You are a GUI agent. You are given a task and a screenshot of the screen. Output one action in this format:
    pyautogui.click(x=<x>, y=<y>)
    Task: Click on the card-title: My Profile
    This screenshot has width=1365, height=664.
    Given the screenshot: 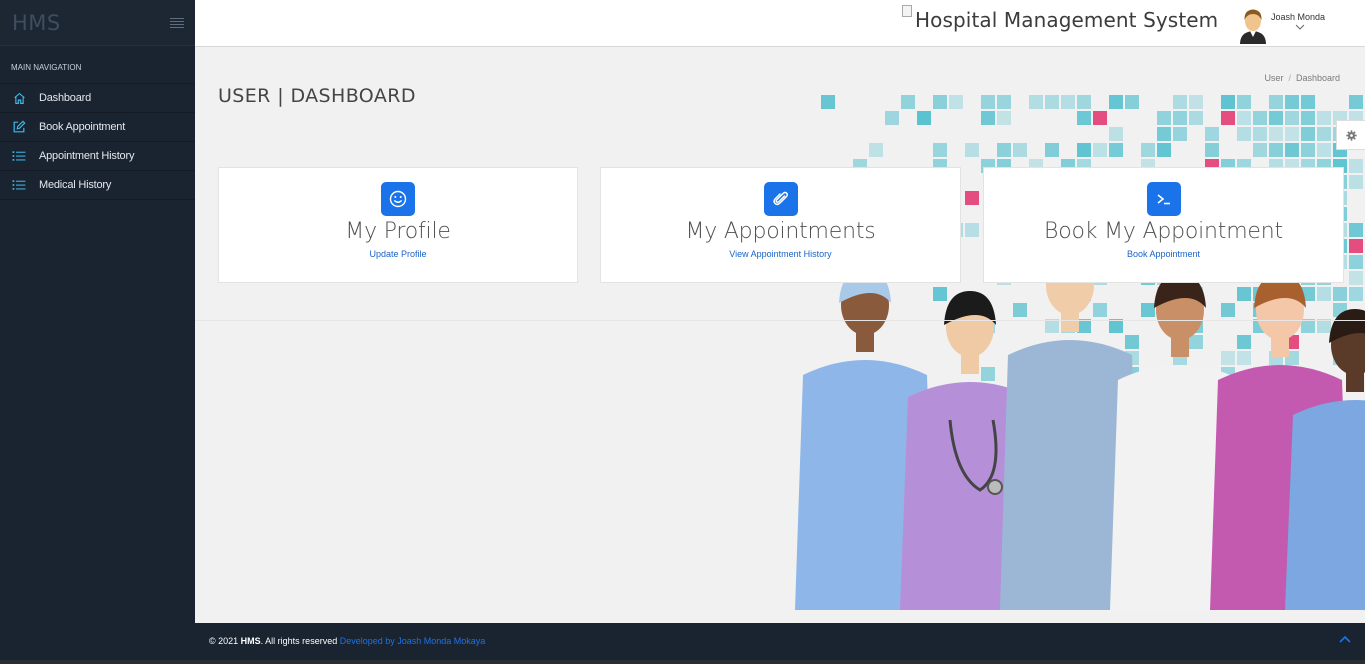 What is the action you would take?
    pyautogui.click(x=398, y=231)
    